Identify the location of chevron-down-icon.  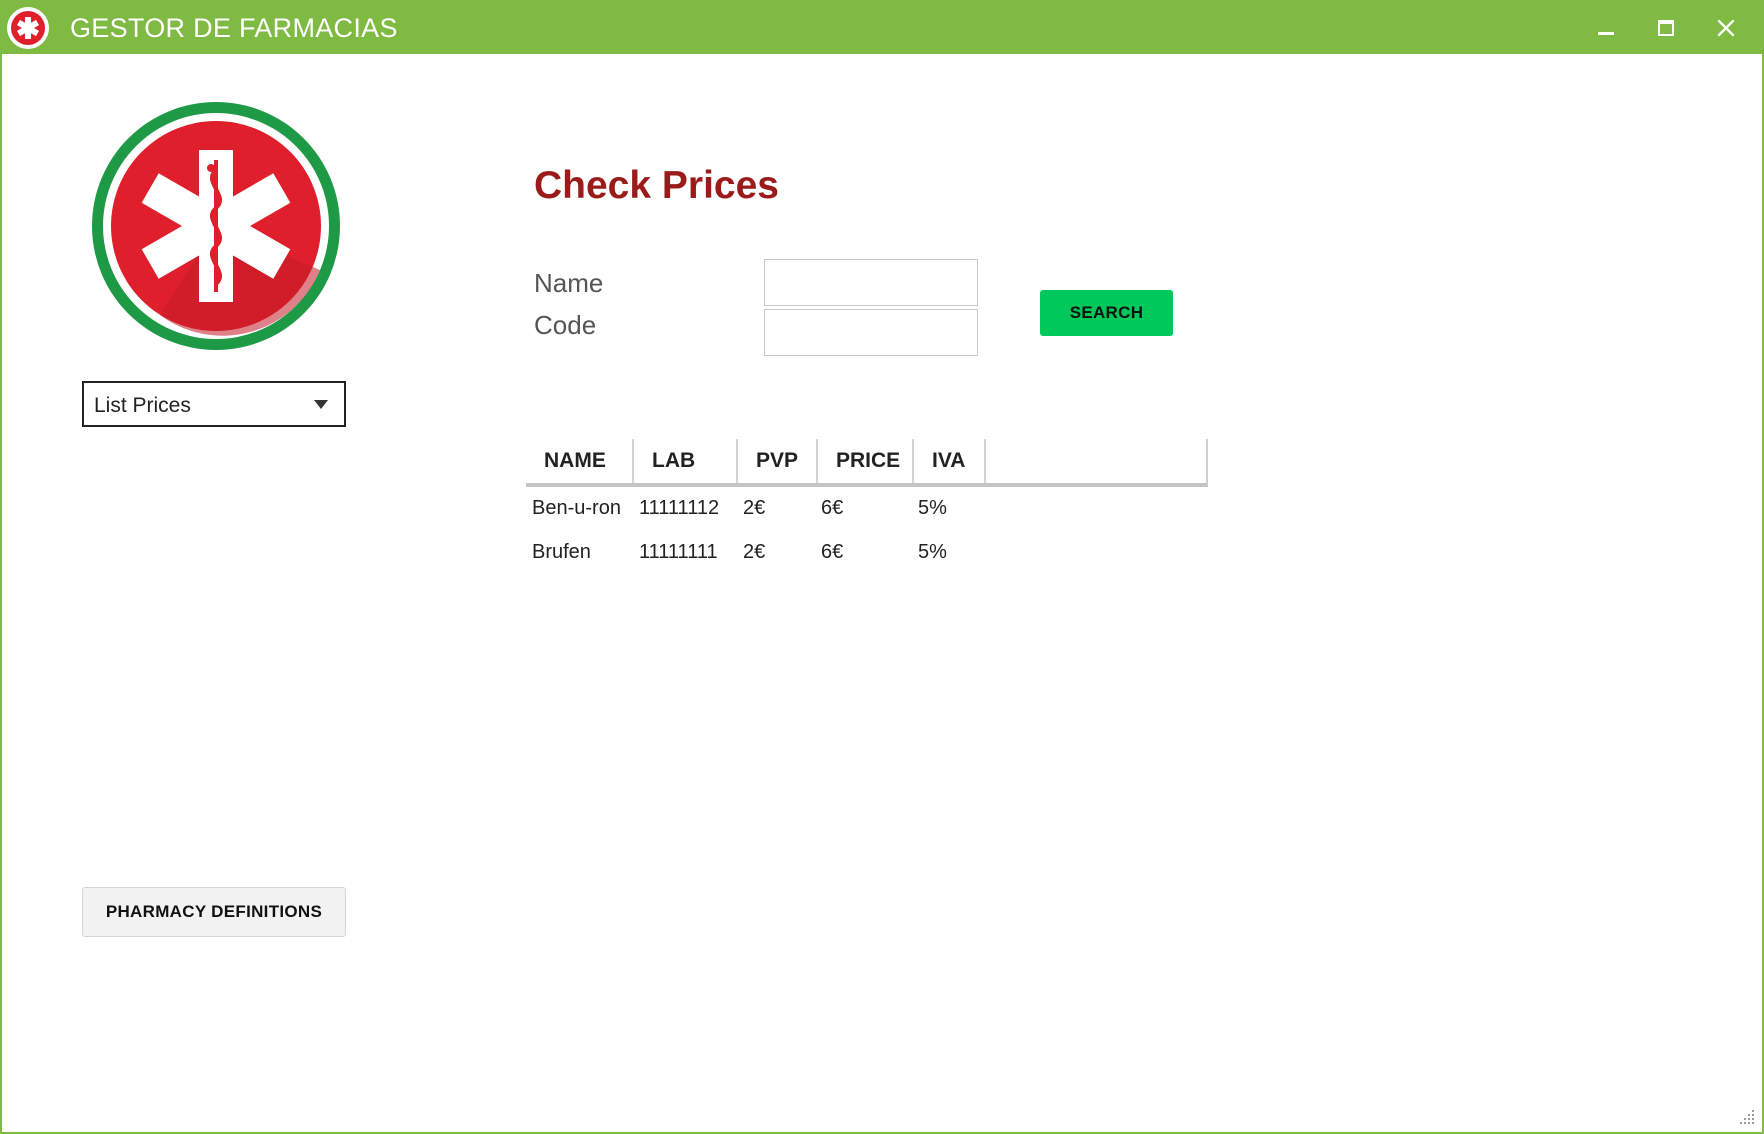
(321, 404).